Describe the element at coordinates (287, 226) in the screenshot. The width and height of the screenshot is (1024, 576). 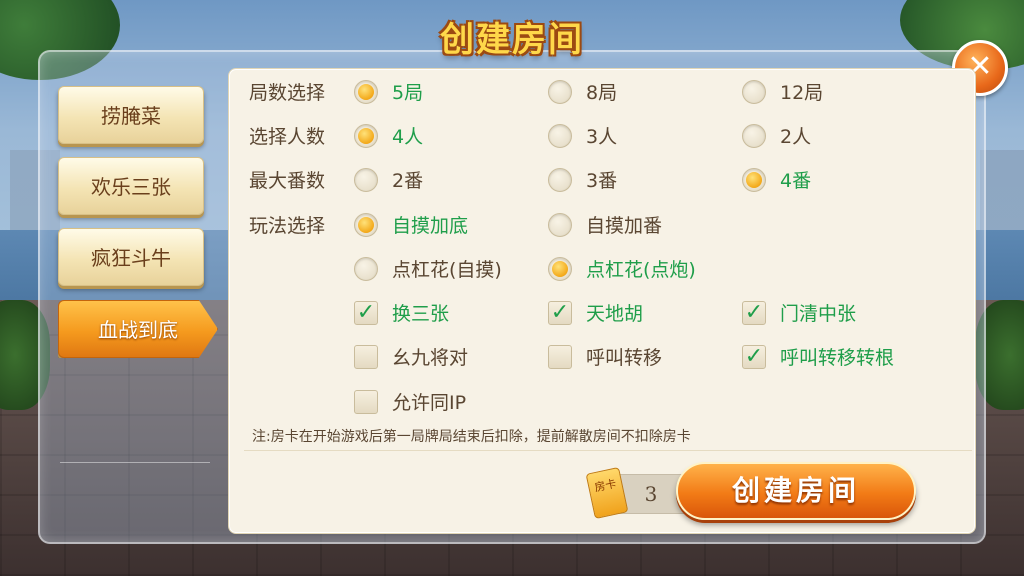
I see `play-style-label: 玩法选择` at that location.